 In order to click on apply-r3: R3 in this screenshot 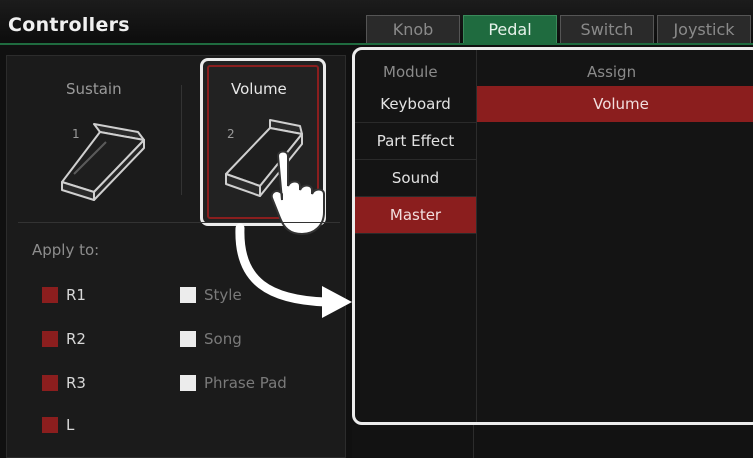, I will do `click(64, 383)`.